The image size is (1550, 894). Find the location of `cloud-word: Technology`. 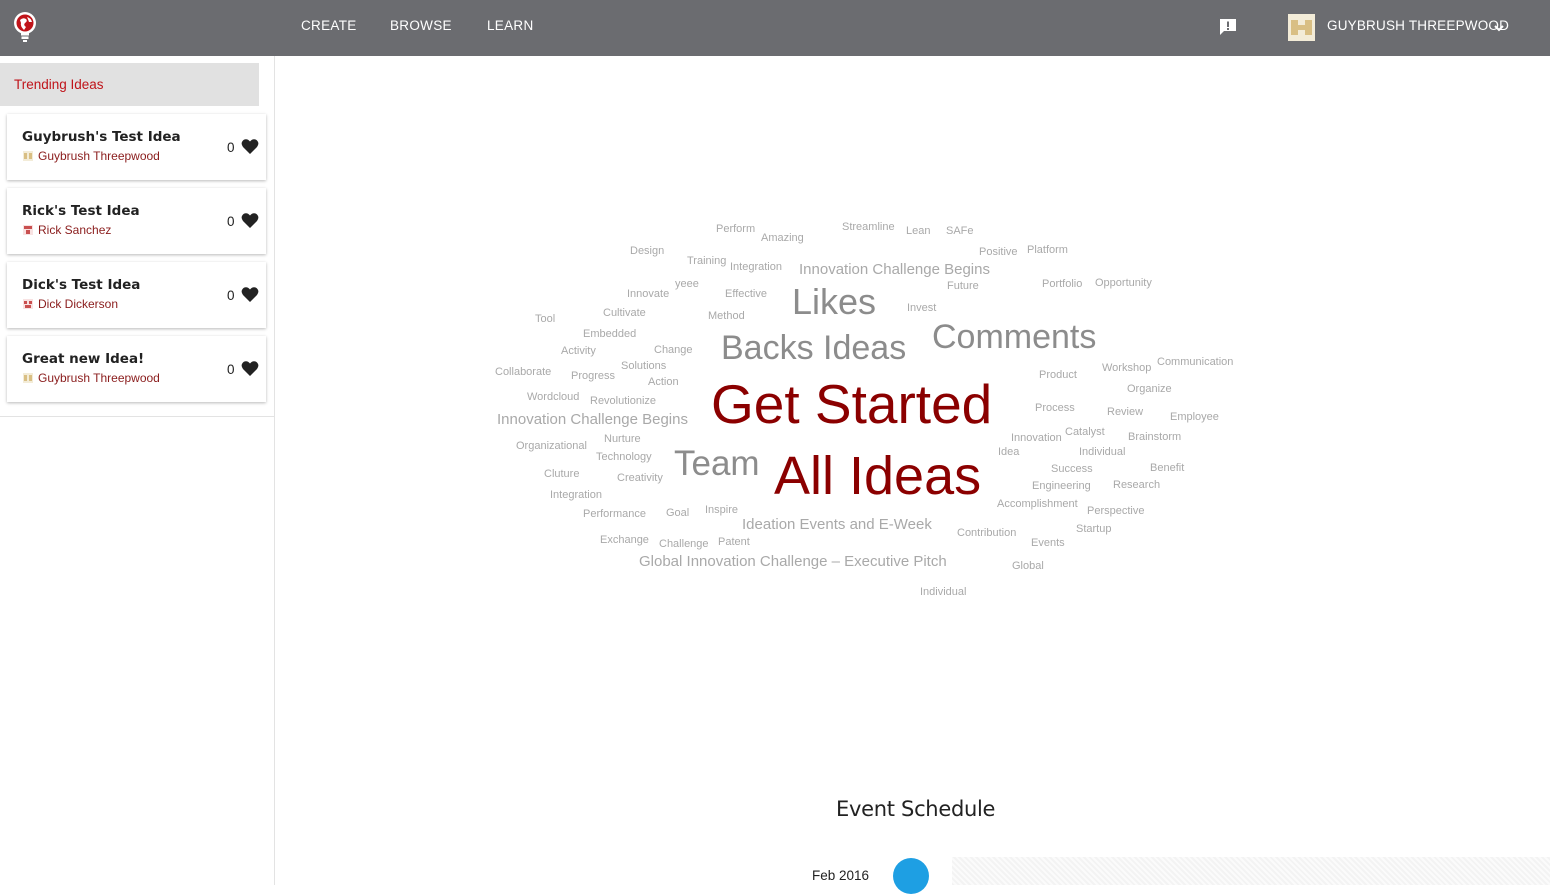

cloud-word: Technology is located at coordinates (624, 457).